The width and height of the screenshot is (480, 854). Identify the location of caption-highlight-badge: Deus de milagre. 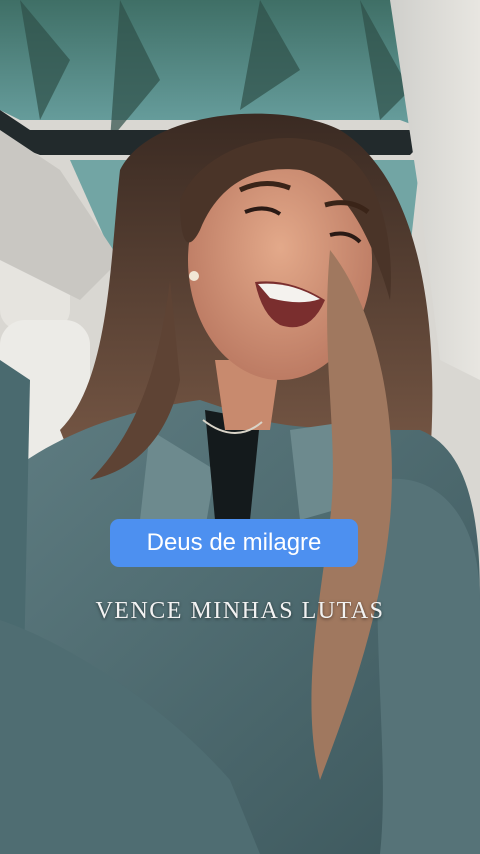
(234, 543).